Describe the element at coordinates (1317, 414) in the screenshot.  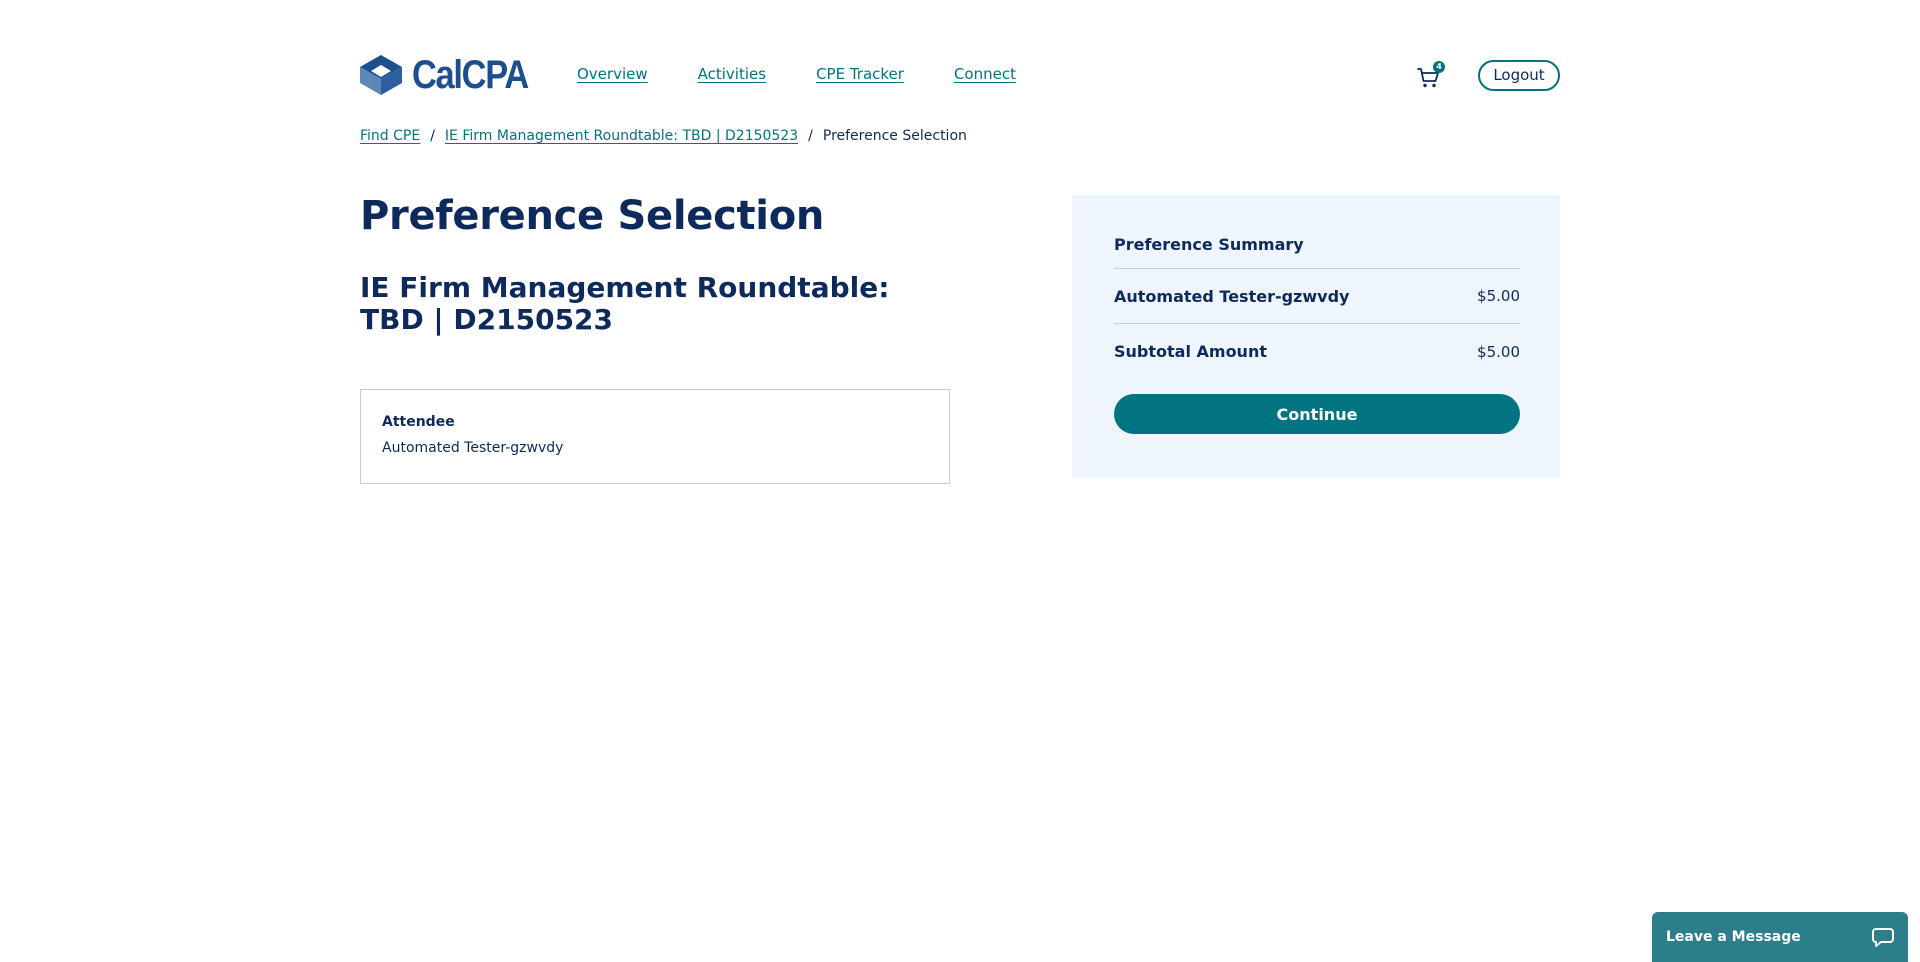
I see `continue-button: Continue` at that location.